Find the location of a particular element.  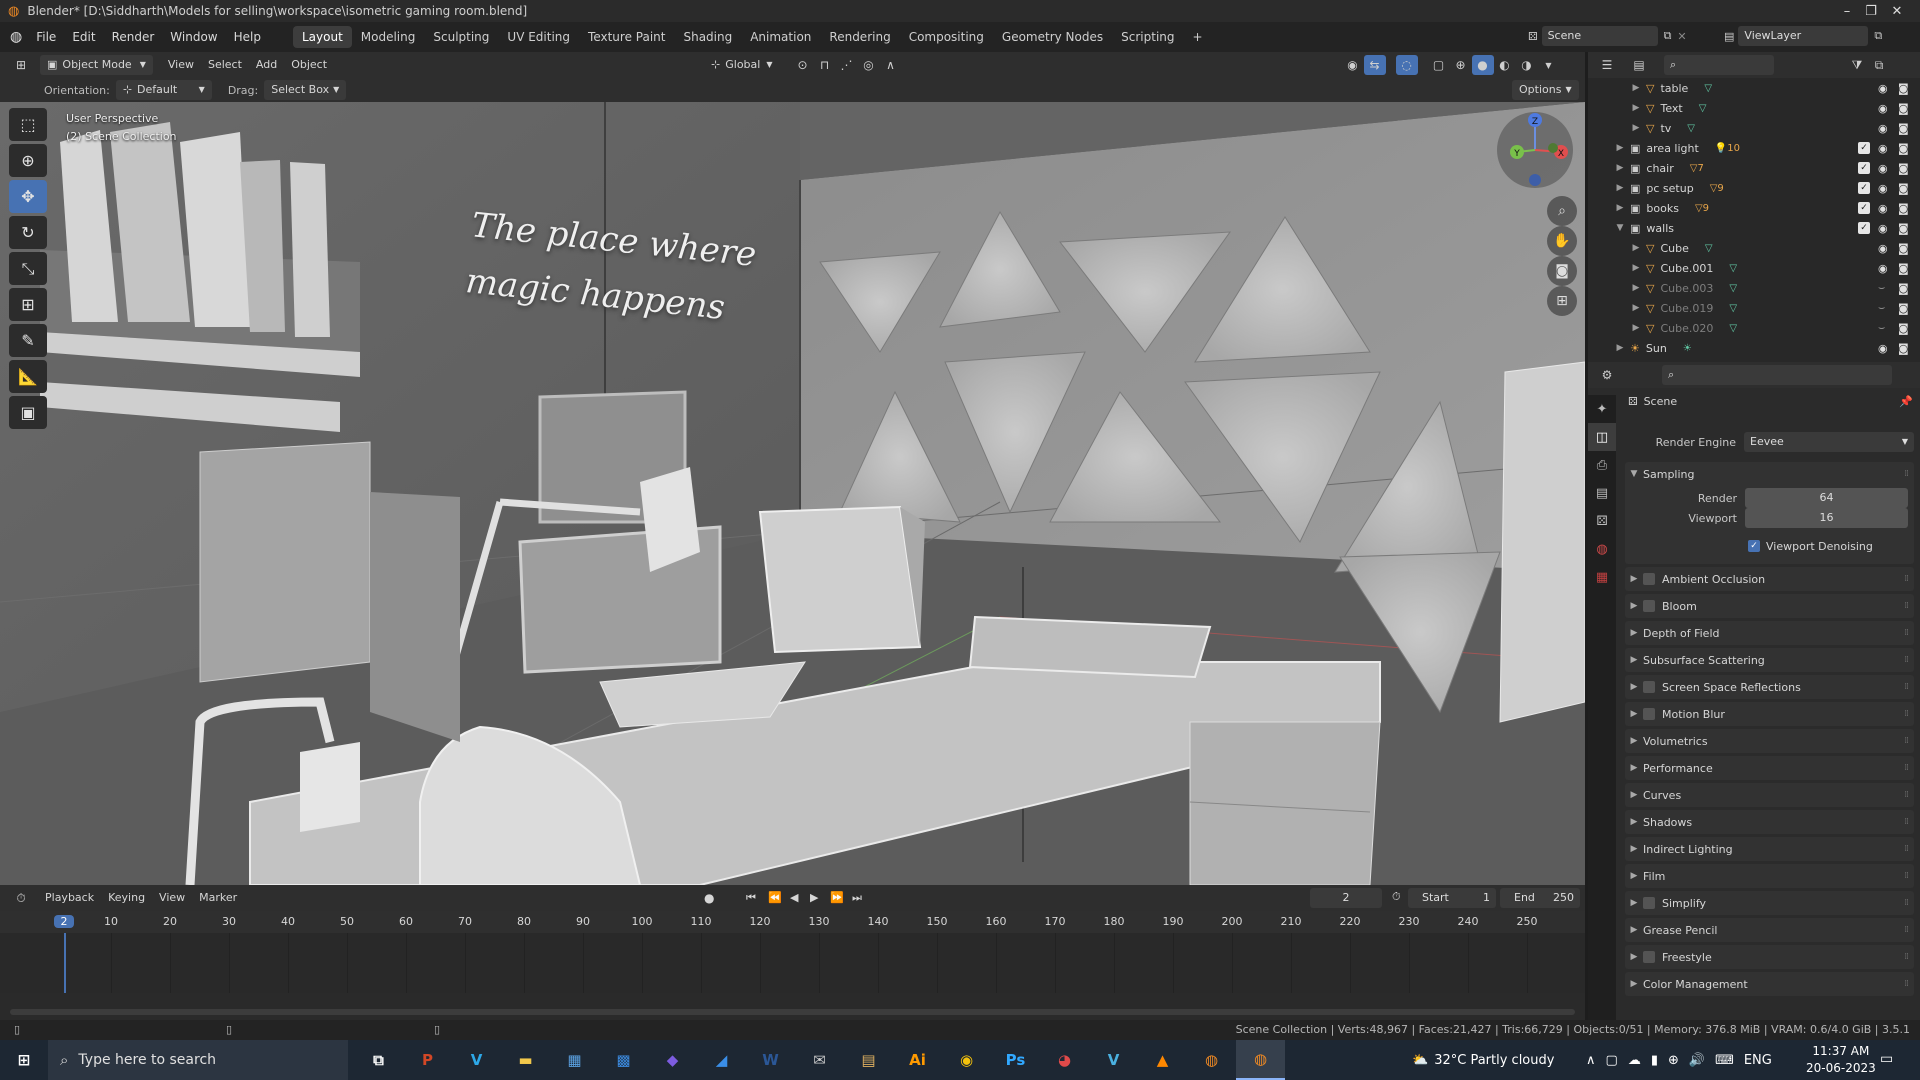

clock: 11:37 AM 20-06-2023 is located at coordinates (1841, 1060).